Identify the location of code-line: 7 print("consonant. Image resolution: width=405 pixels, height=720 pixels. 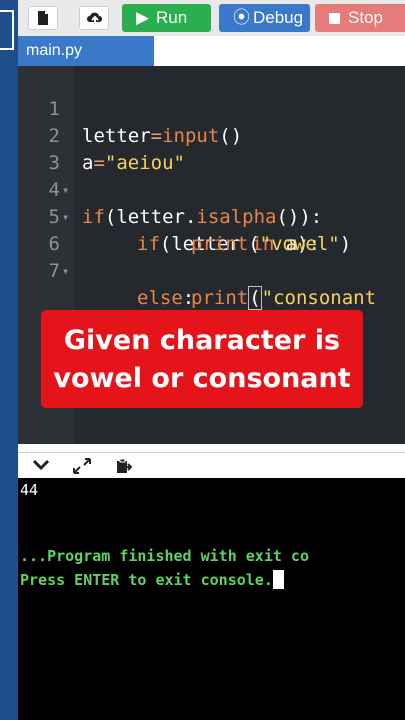
(211, 270).